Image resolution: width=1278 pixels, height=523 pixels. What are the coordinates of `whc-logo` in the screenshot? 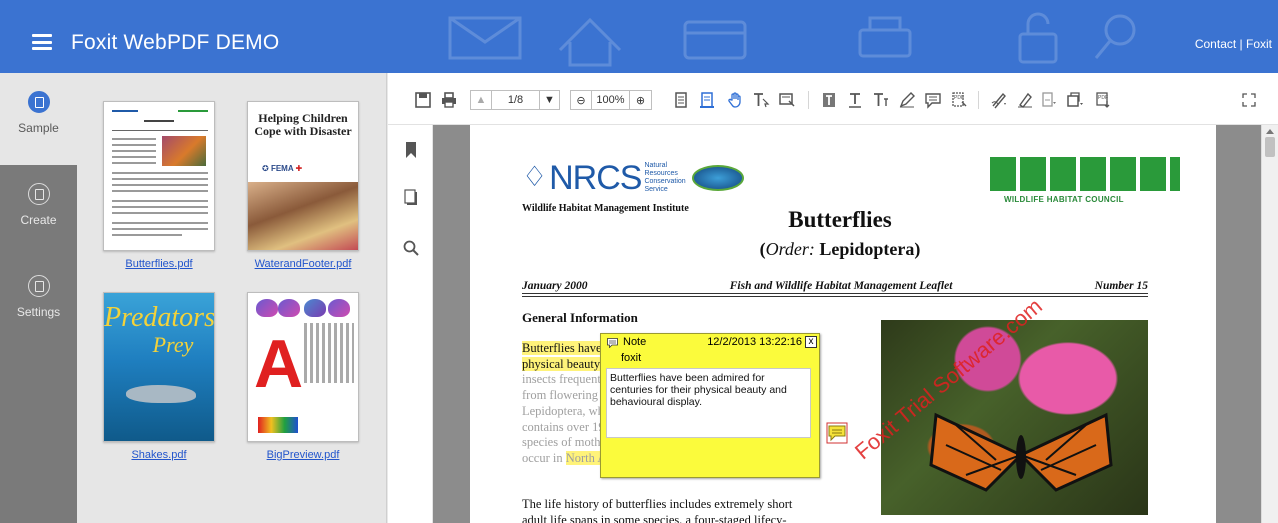 It's located at (1085, 174).